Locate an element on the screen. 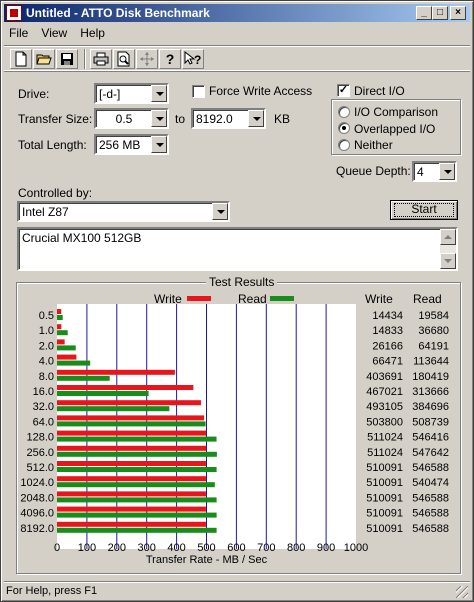 Image resolution: width=474 pixels, height=602 pixels. io-comparison-label: I/O Comparison is located at coordinates (396, 112).